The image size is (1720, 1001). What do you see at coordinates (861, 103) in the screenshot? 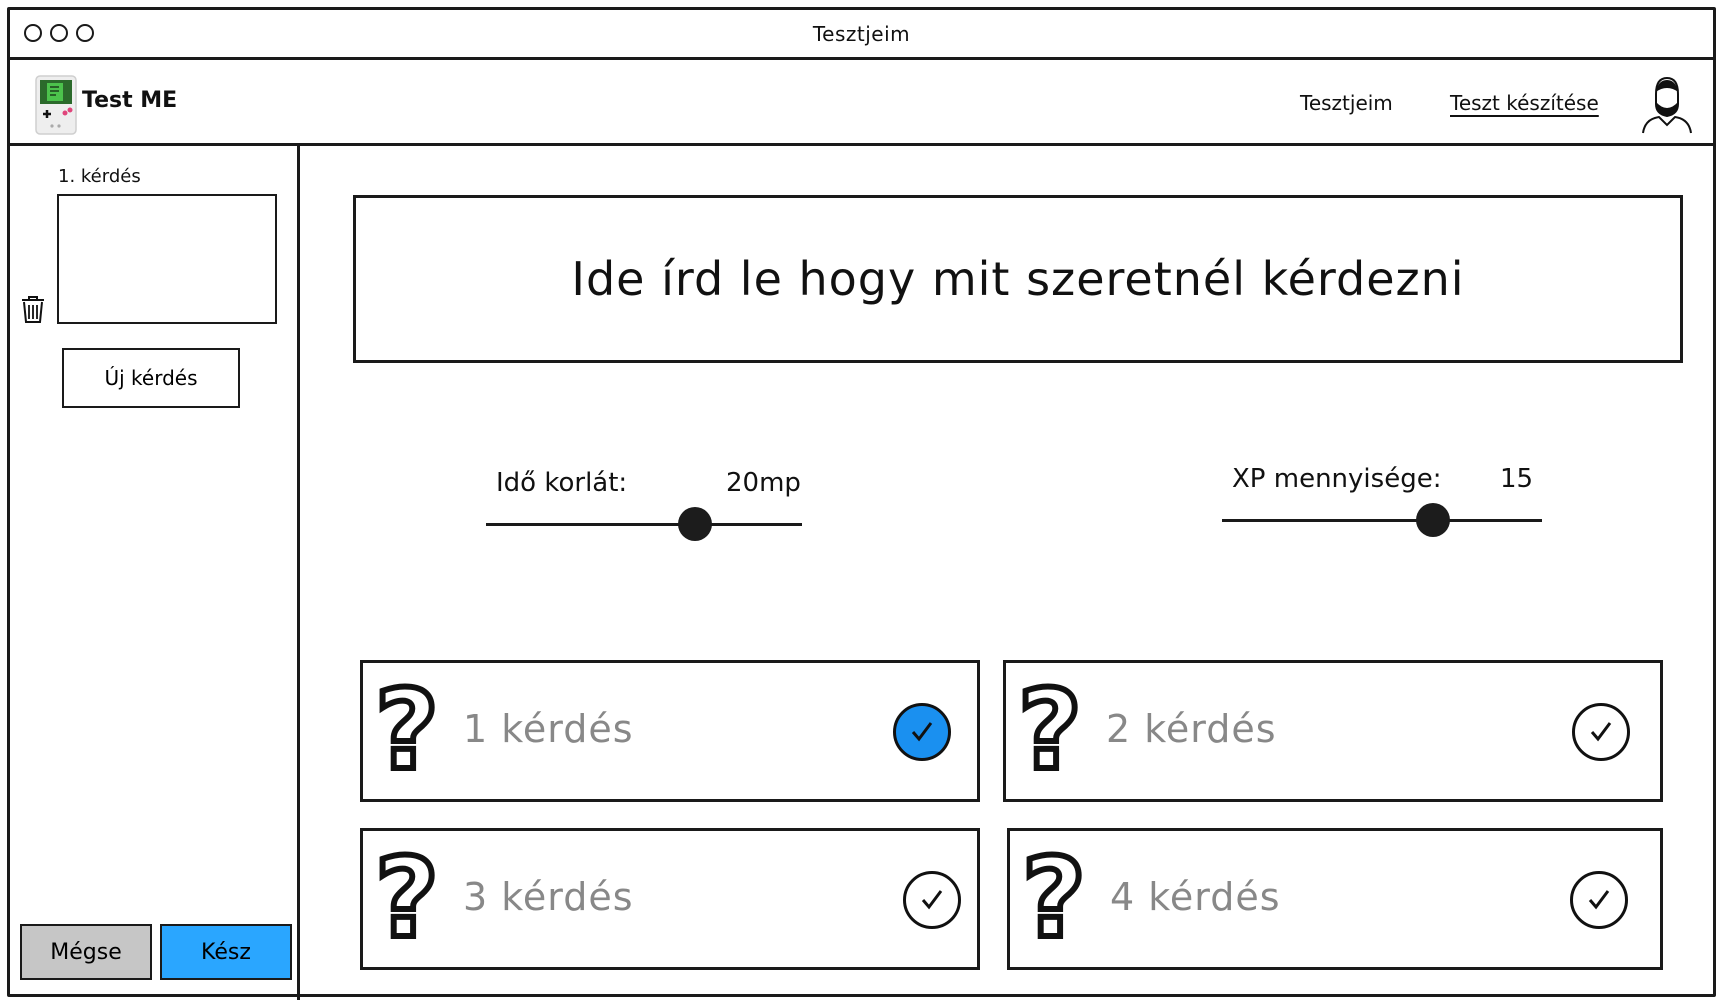
I see `app-header: Test ME Tesztjeim Teszt készítése` at bounding box center [861, 103].